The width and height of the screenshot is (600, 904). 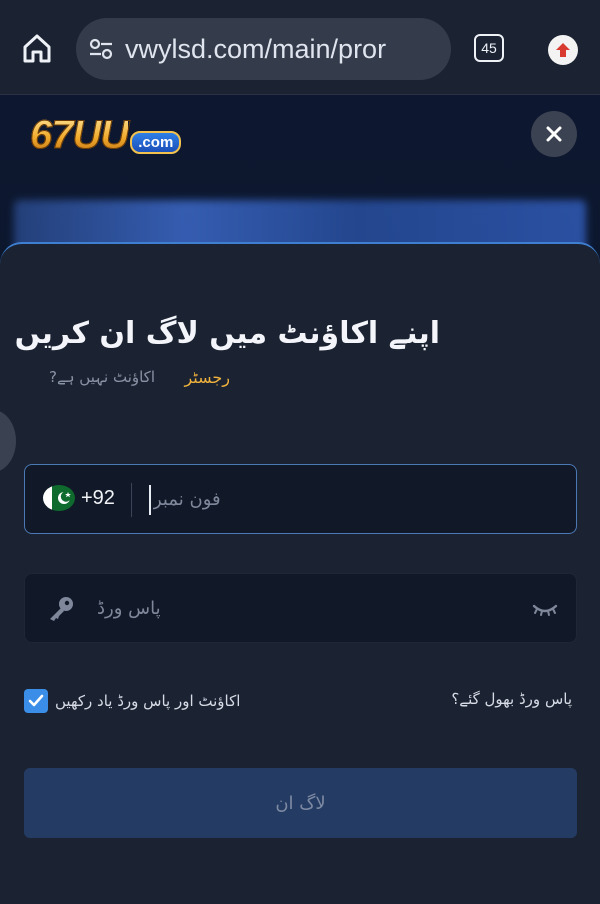 I want to click on phone-input, so click(x=356, y=499).